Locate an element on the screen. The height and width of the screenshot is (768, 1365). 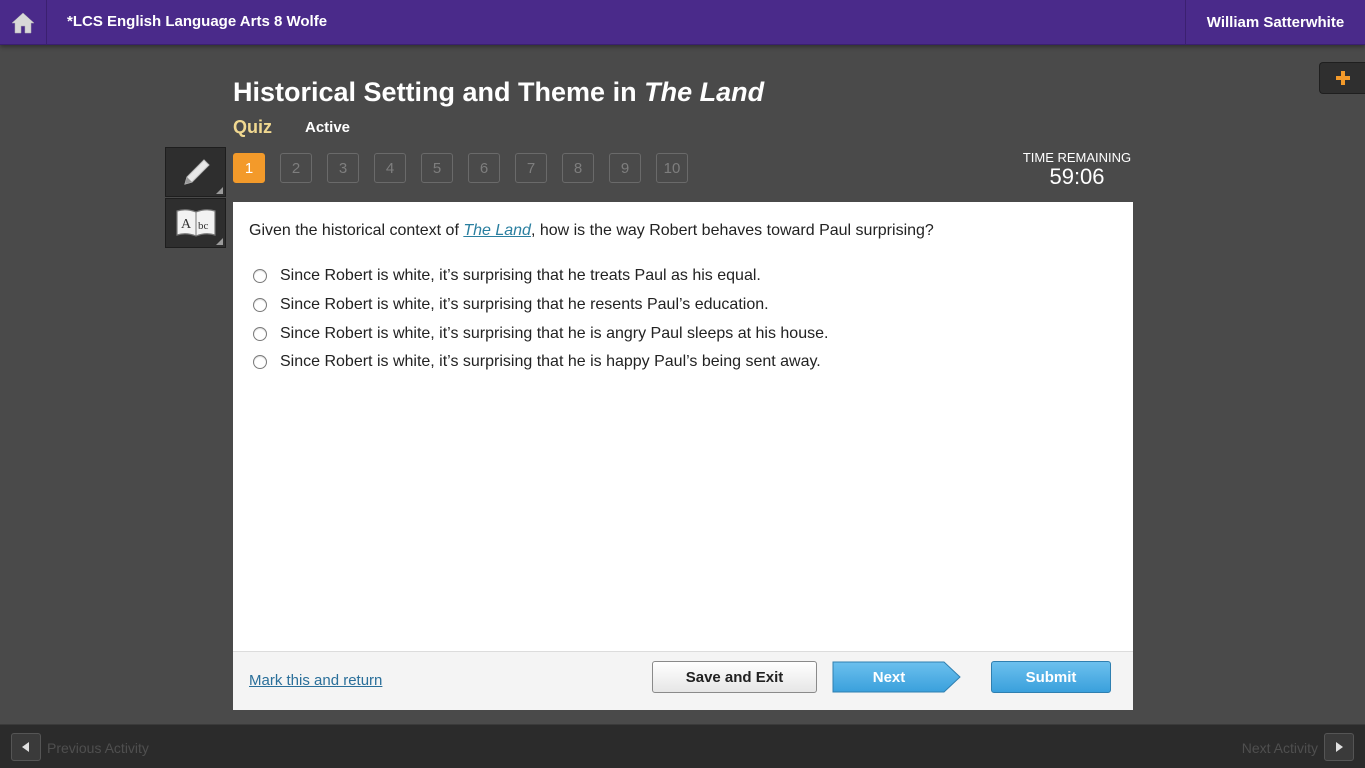
bottom-bar: Previous Activity Next Activity is located at coordinates (682, 746).